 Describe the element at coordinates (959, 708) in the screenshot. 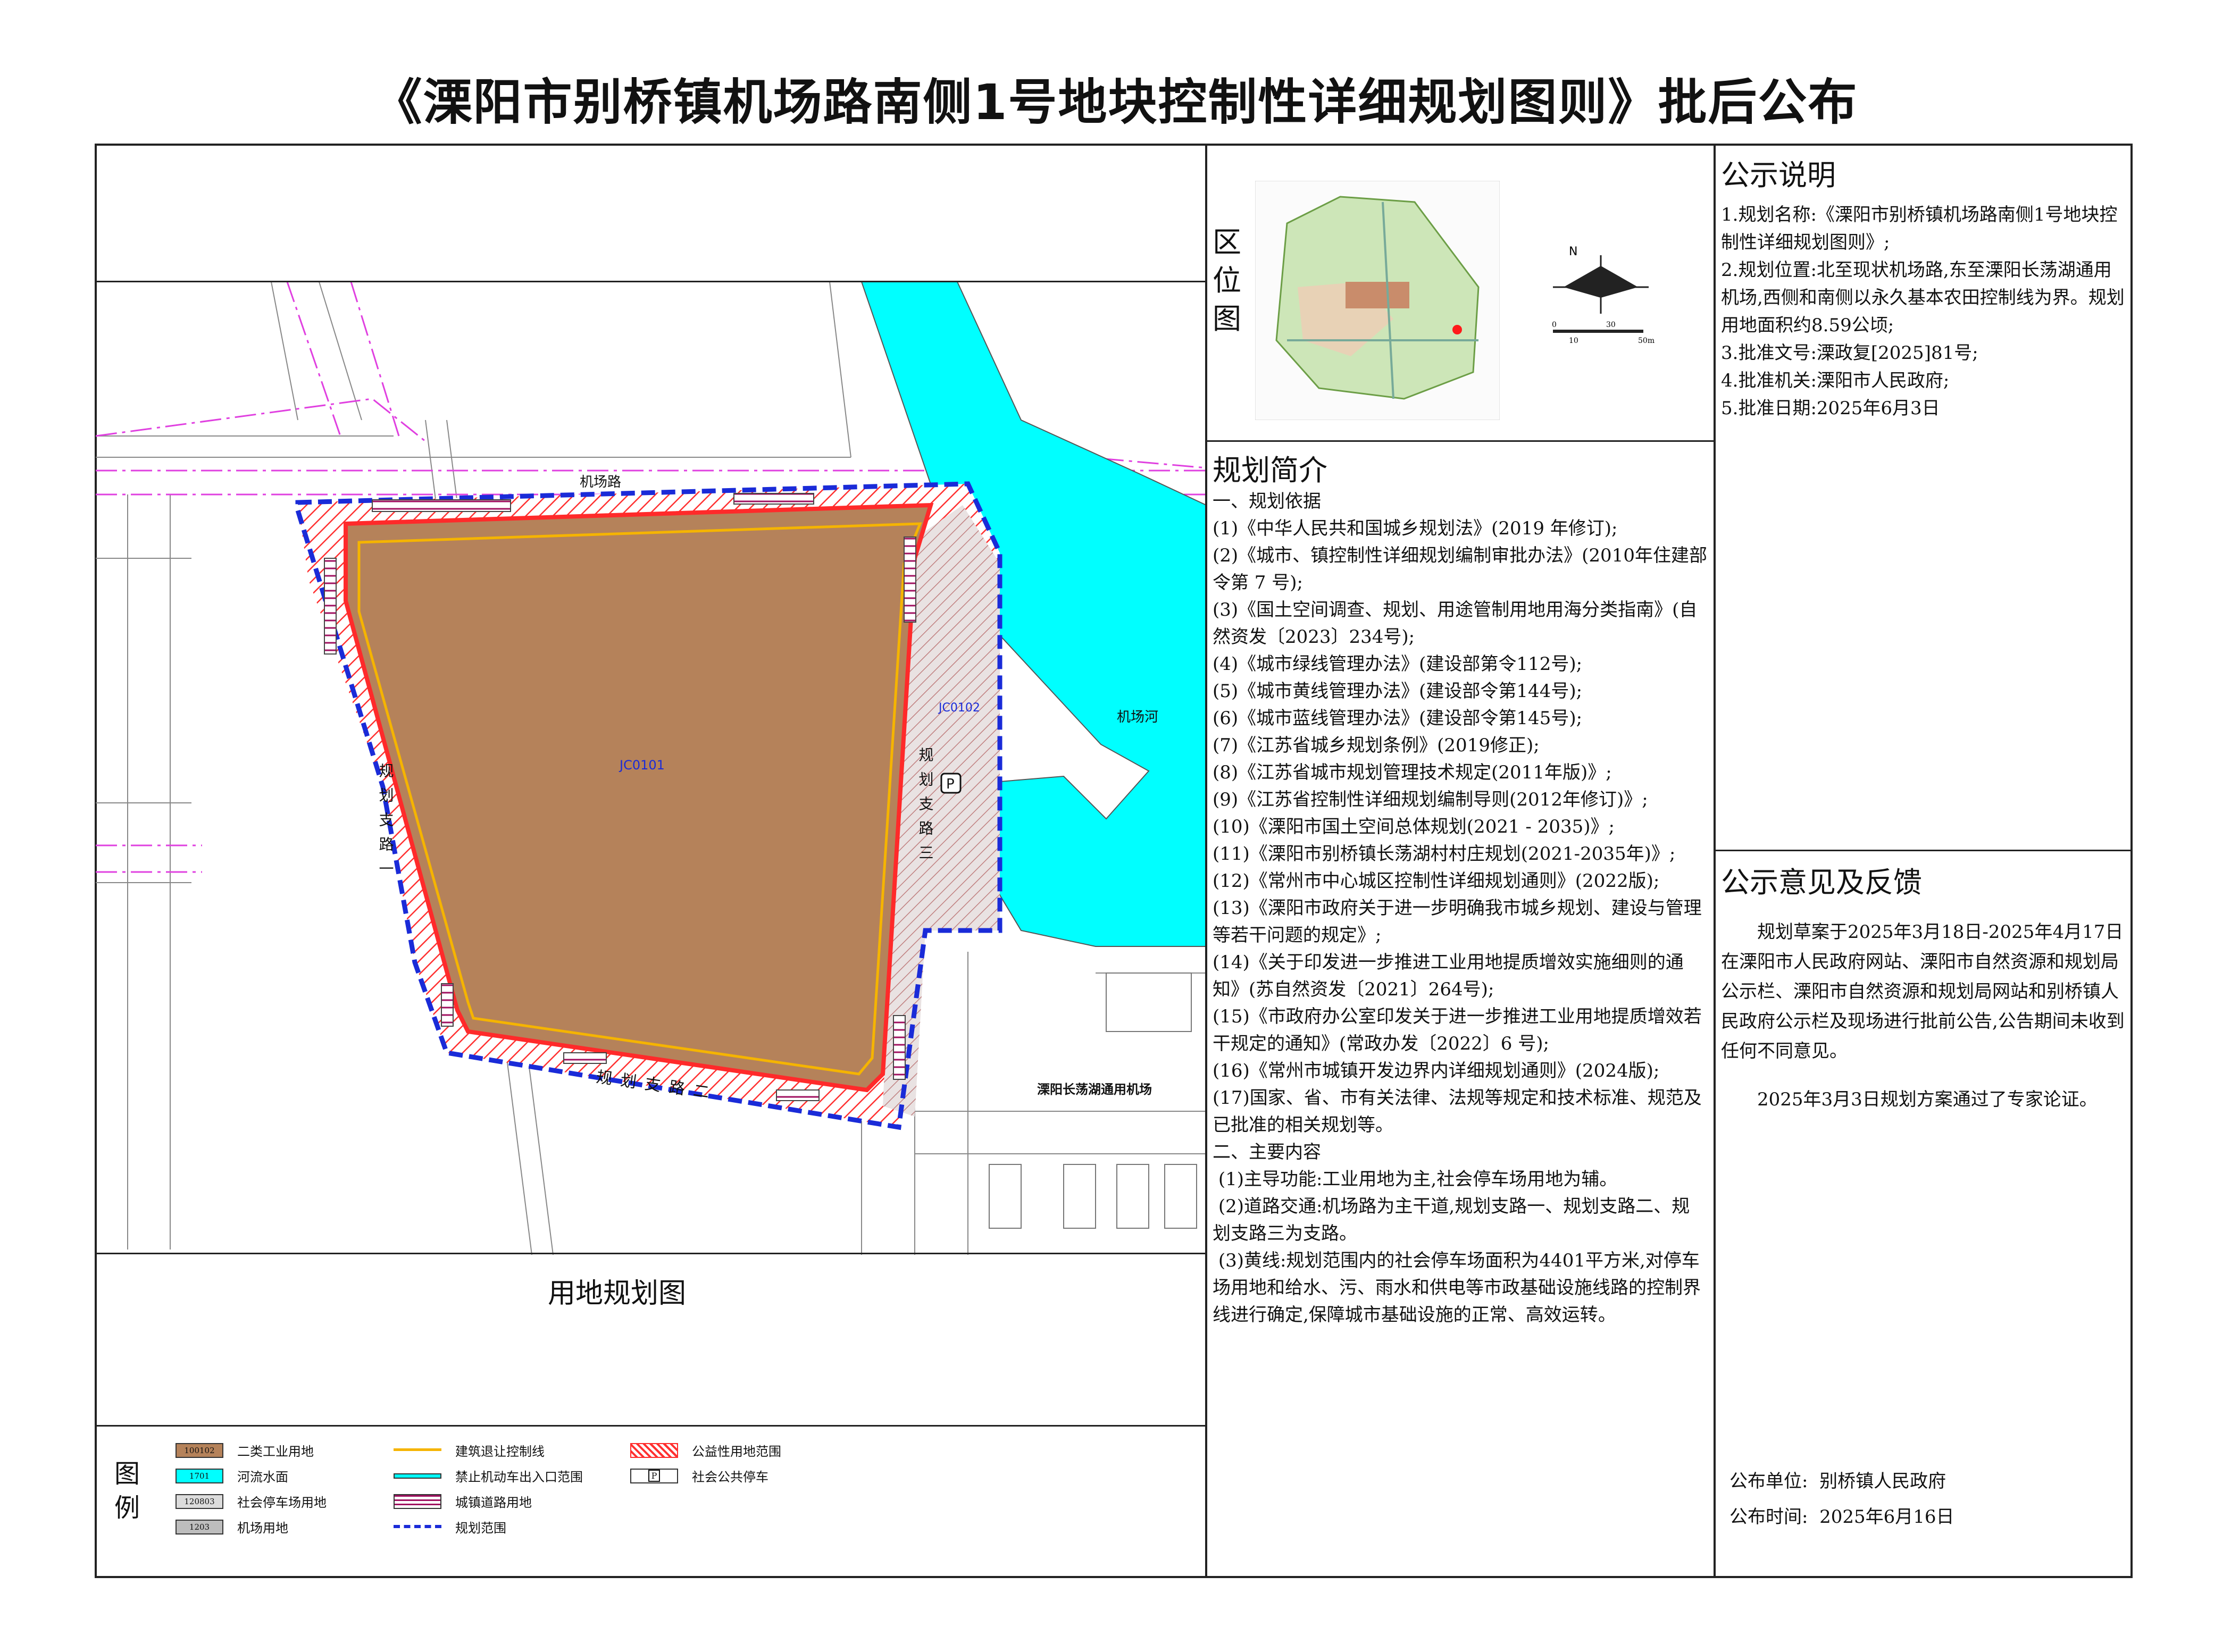

I see `label-parcel-jc0102: JC0102` at that location.